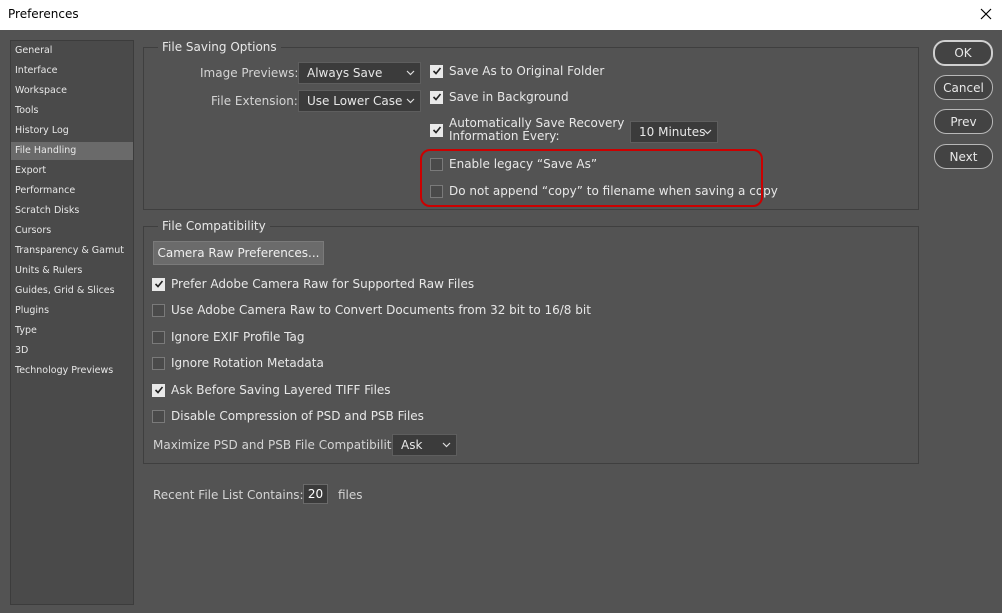  Describe the element at coordinates (504, 136) in the screenshot. I see `auto-save-label-line2: Information Every:` at that location.